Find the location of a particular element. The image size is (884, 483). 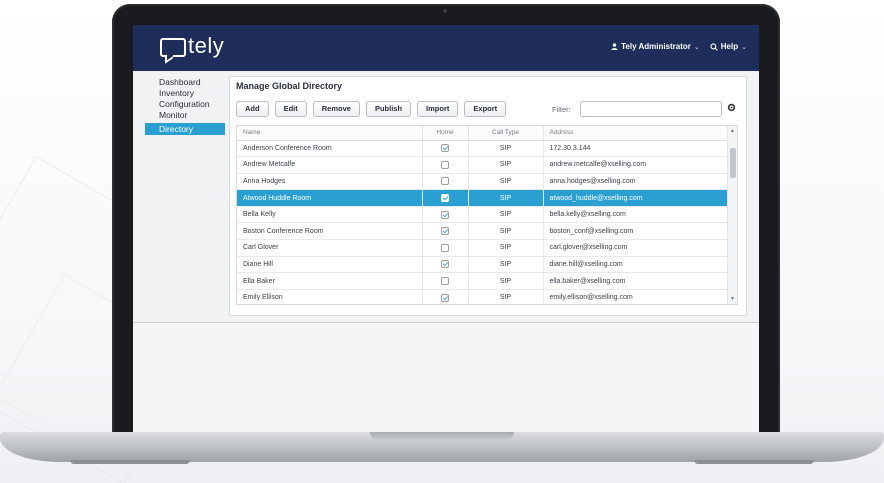

cell-name: Diane Hill is located at coordinates (330, 265).